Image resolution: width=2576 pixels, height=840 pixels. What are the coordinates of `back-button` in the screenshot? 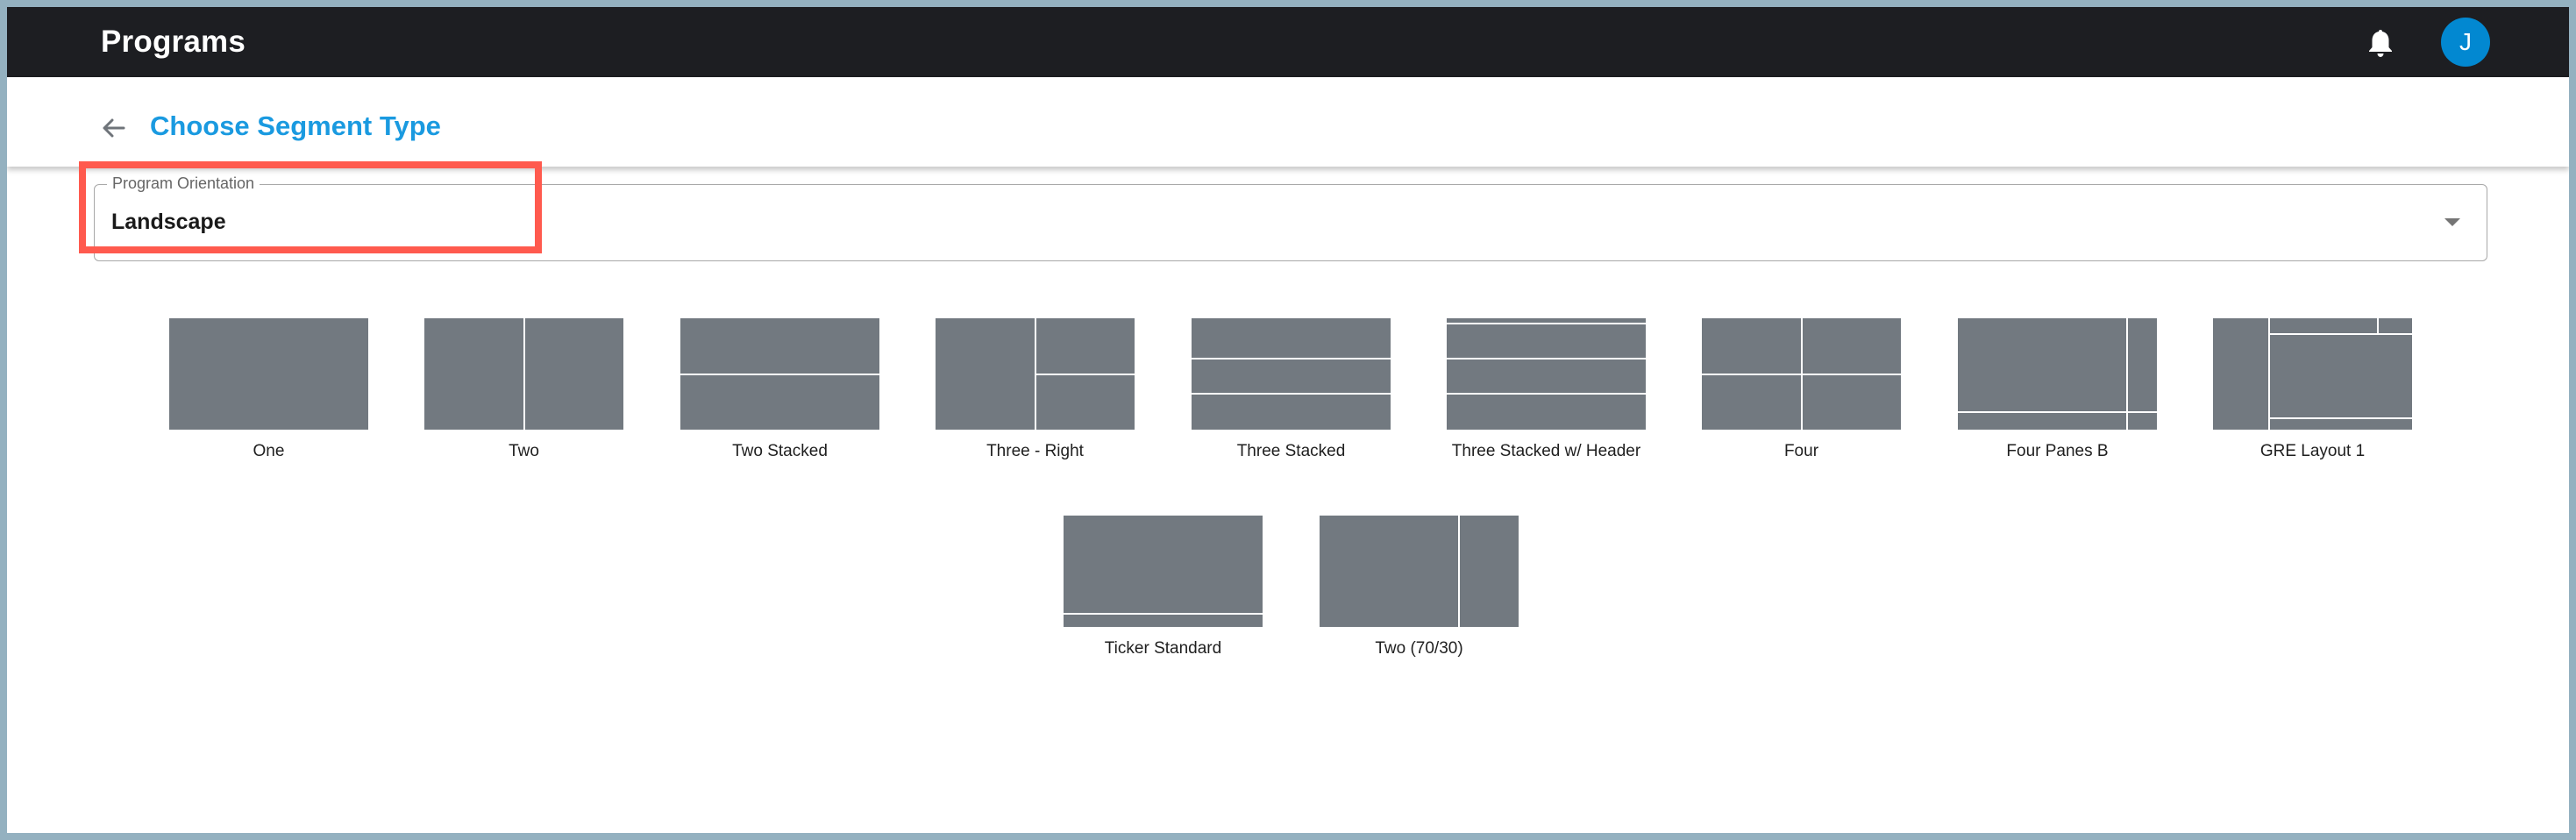 It's located at (114, 128).